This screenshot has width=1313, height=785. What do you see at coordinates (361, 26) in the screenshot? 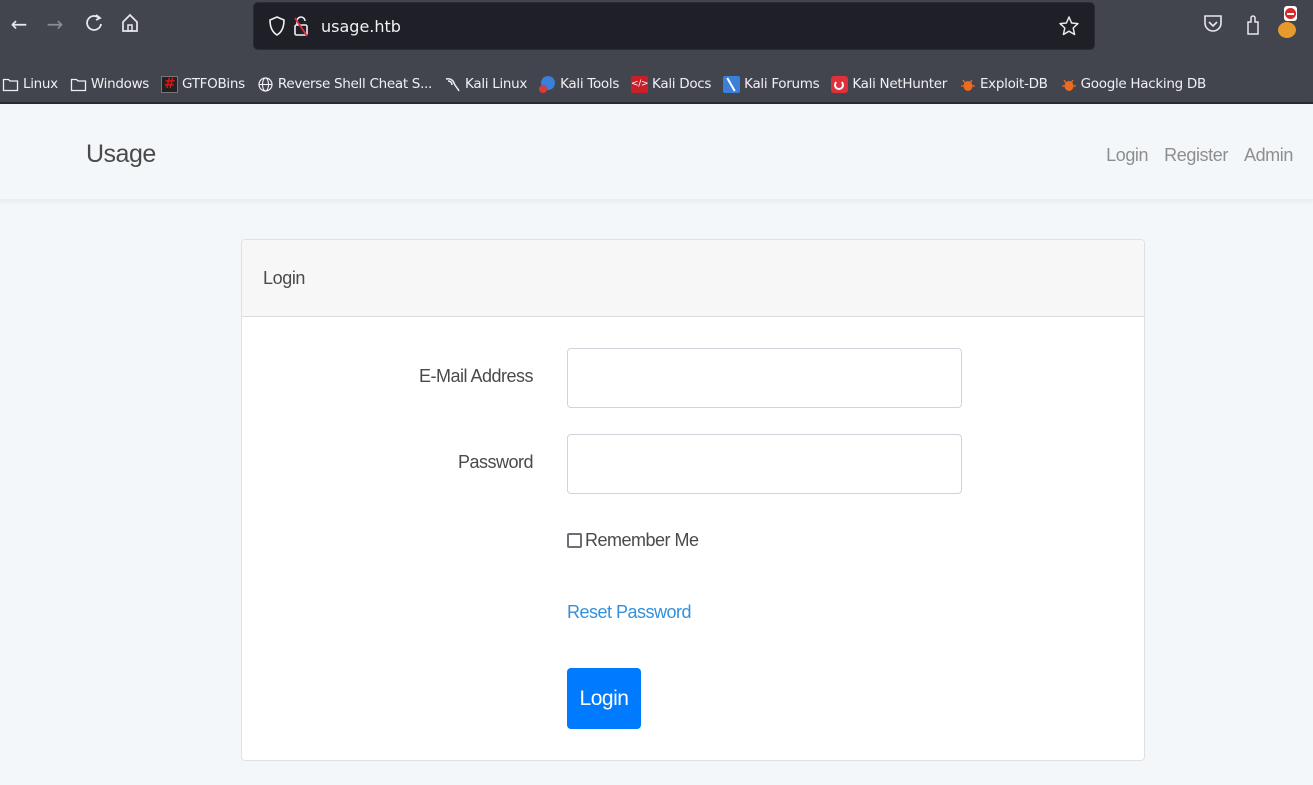
I see `url-text: usage.htb` at bounding box center [361, 26].